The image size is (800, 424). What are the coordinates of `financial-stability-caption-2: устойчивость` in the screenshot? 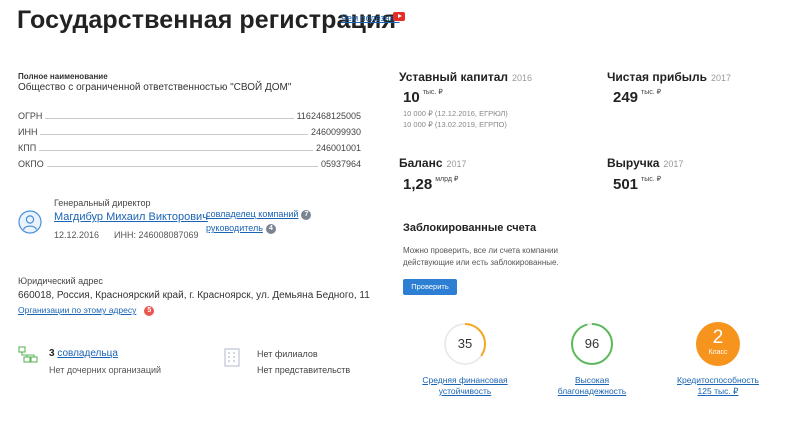 It's located at (465, 391).